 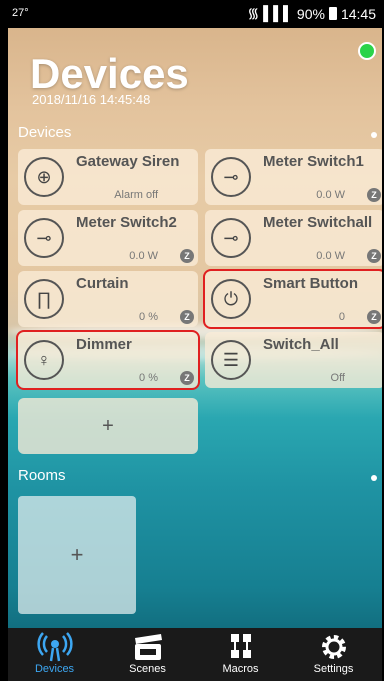 I want to click on tab-devices-label: Devices, so click(x=54, y=669).